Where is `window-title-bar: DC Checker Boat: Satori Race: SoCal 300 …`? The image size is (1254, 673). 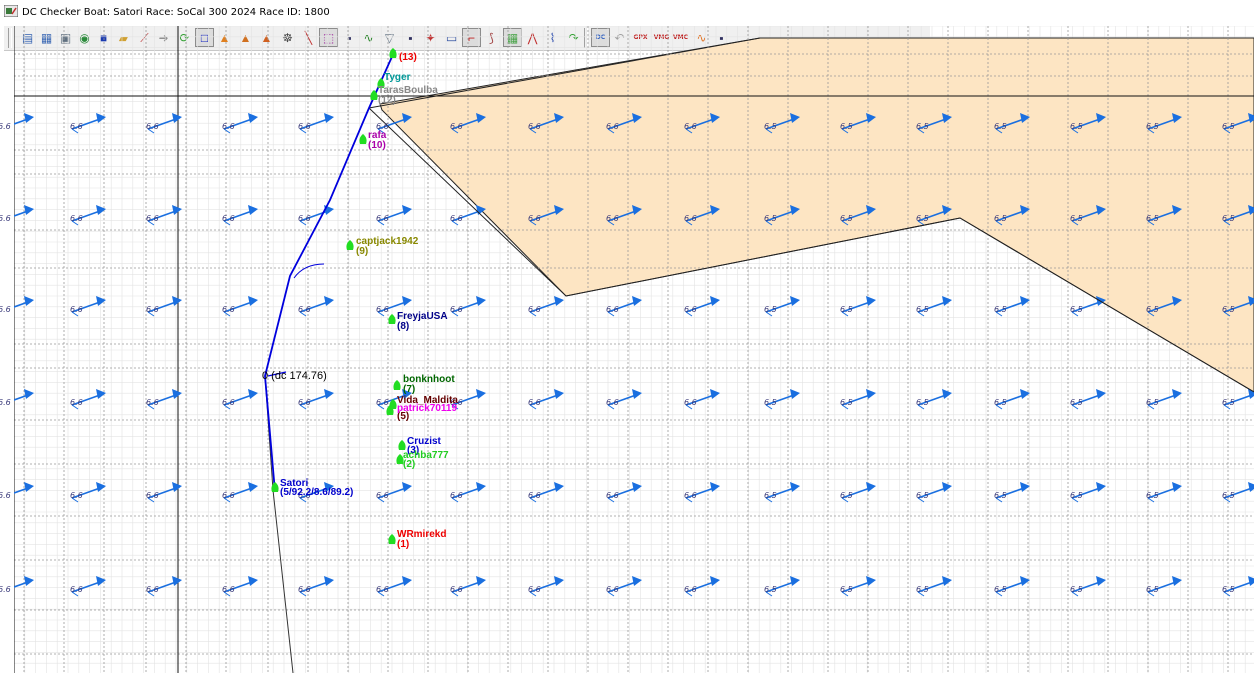
window-title-bar: DC Checker Boat: Satori Race: SoCal 300 … is located at coordinates (627, 13).